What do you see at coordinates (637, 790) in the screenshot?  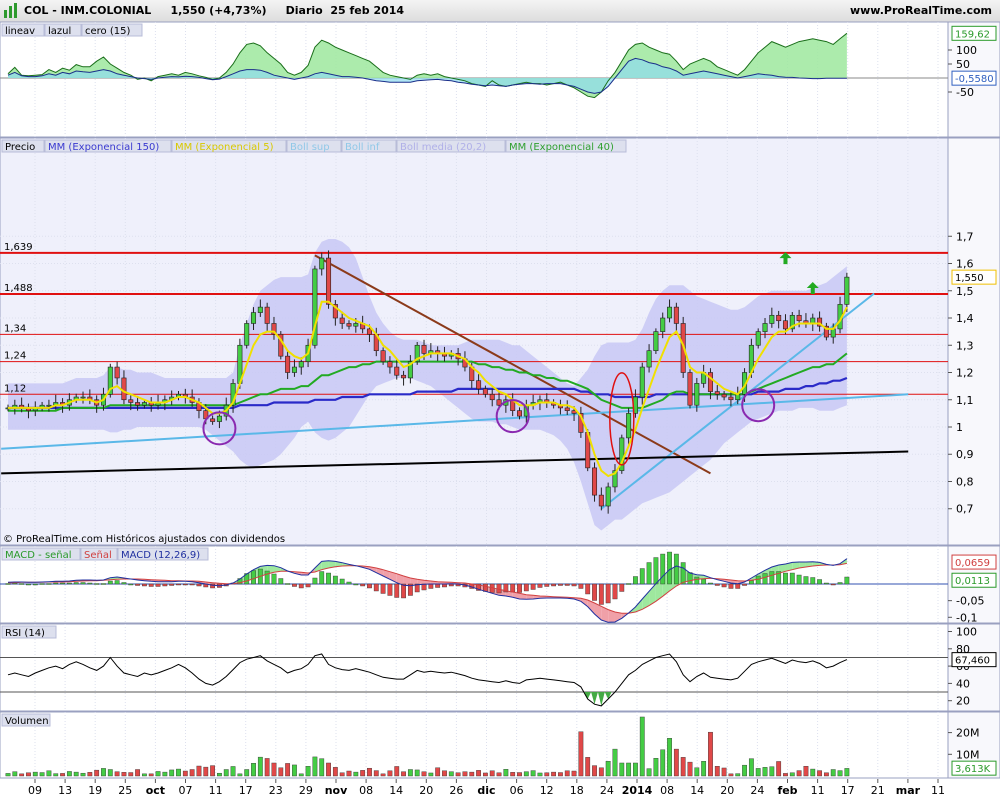 I see `x-tick-label: 2014` at bounding box center [637, 790].